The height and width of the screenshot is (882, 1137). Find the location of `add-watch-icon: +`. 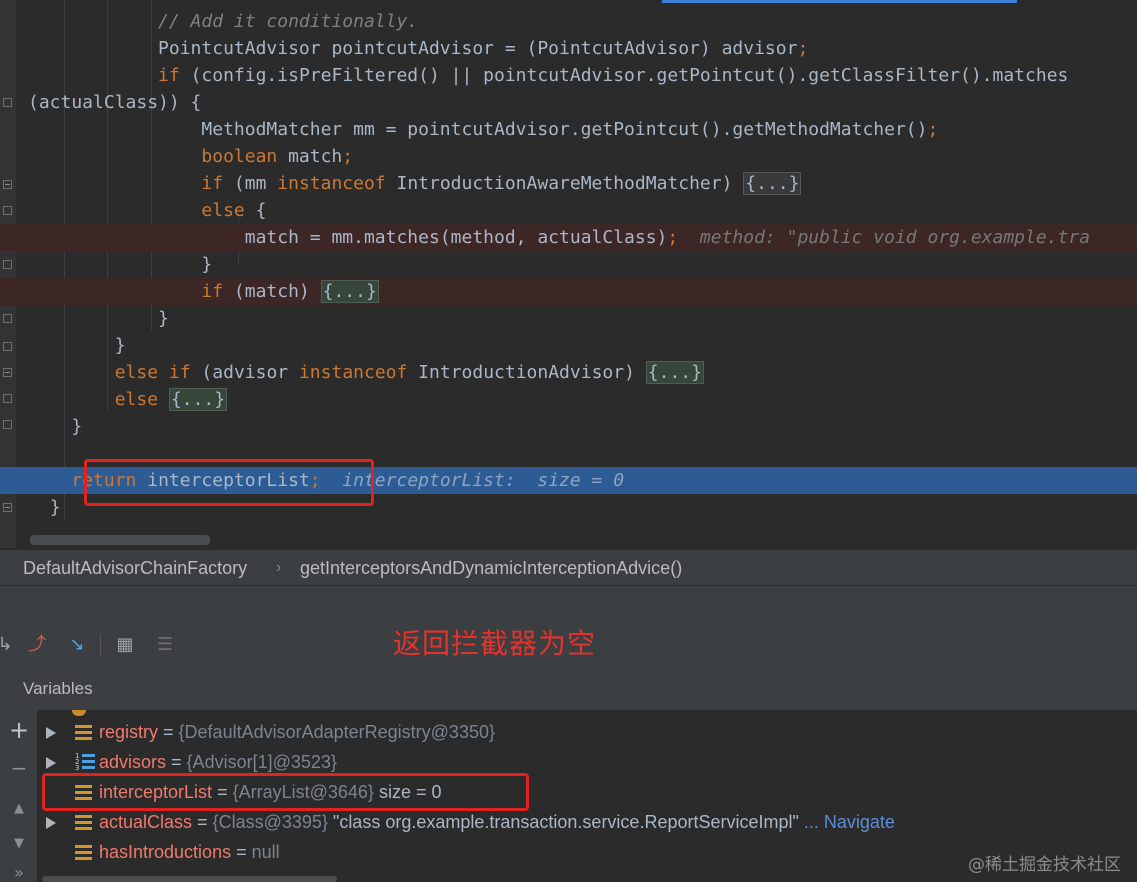

add-watch-icon: + is located at coordinates (19, 730).